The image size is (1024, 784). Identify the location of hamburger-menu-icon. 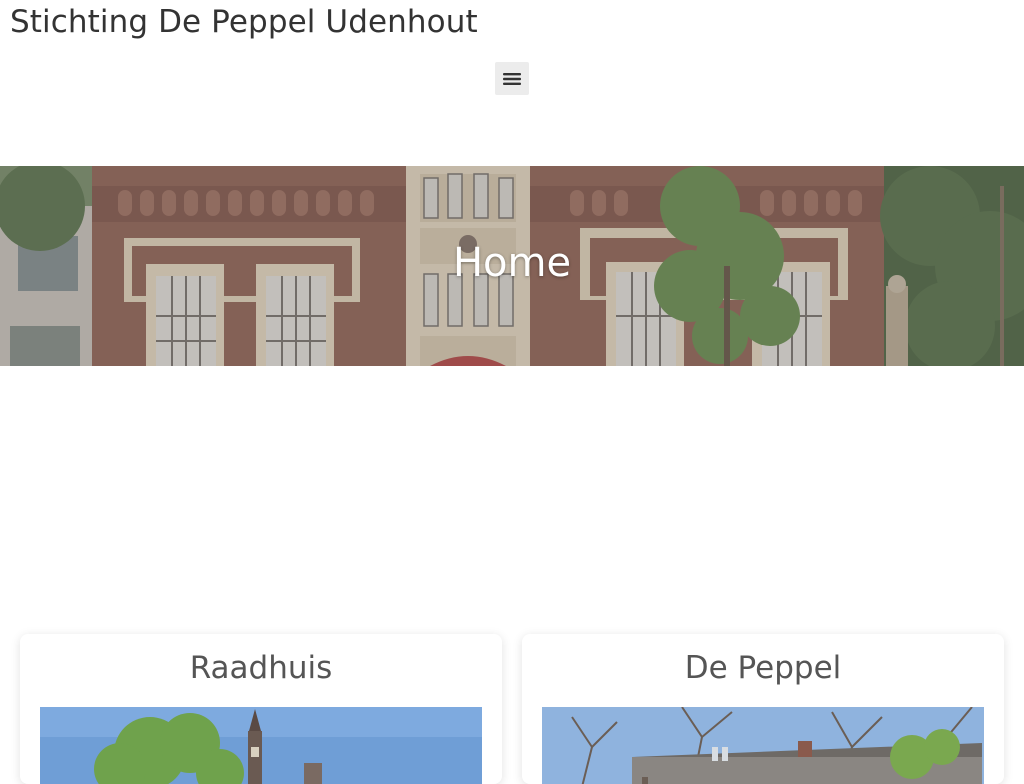
(512, 78).